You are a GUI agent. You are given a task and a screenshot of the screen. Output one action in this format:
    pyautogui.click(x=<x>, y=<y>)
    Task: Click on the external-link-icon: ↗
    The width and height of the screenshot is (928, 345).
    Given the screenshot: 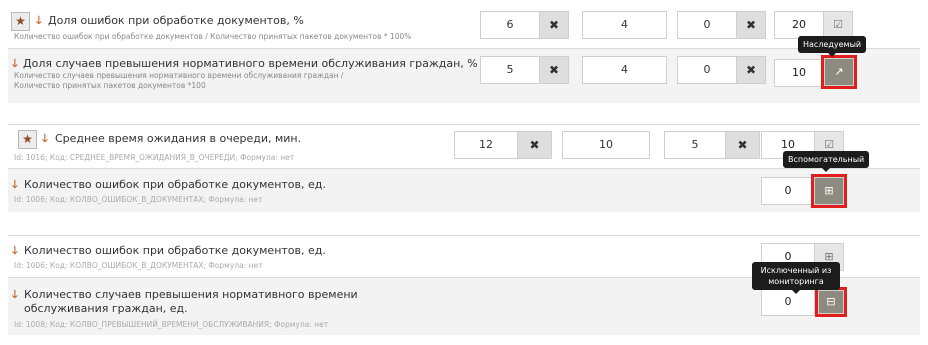 What is the action you would take?
    pyautogui.click(x=839, y=71)
    